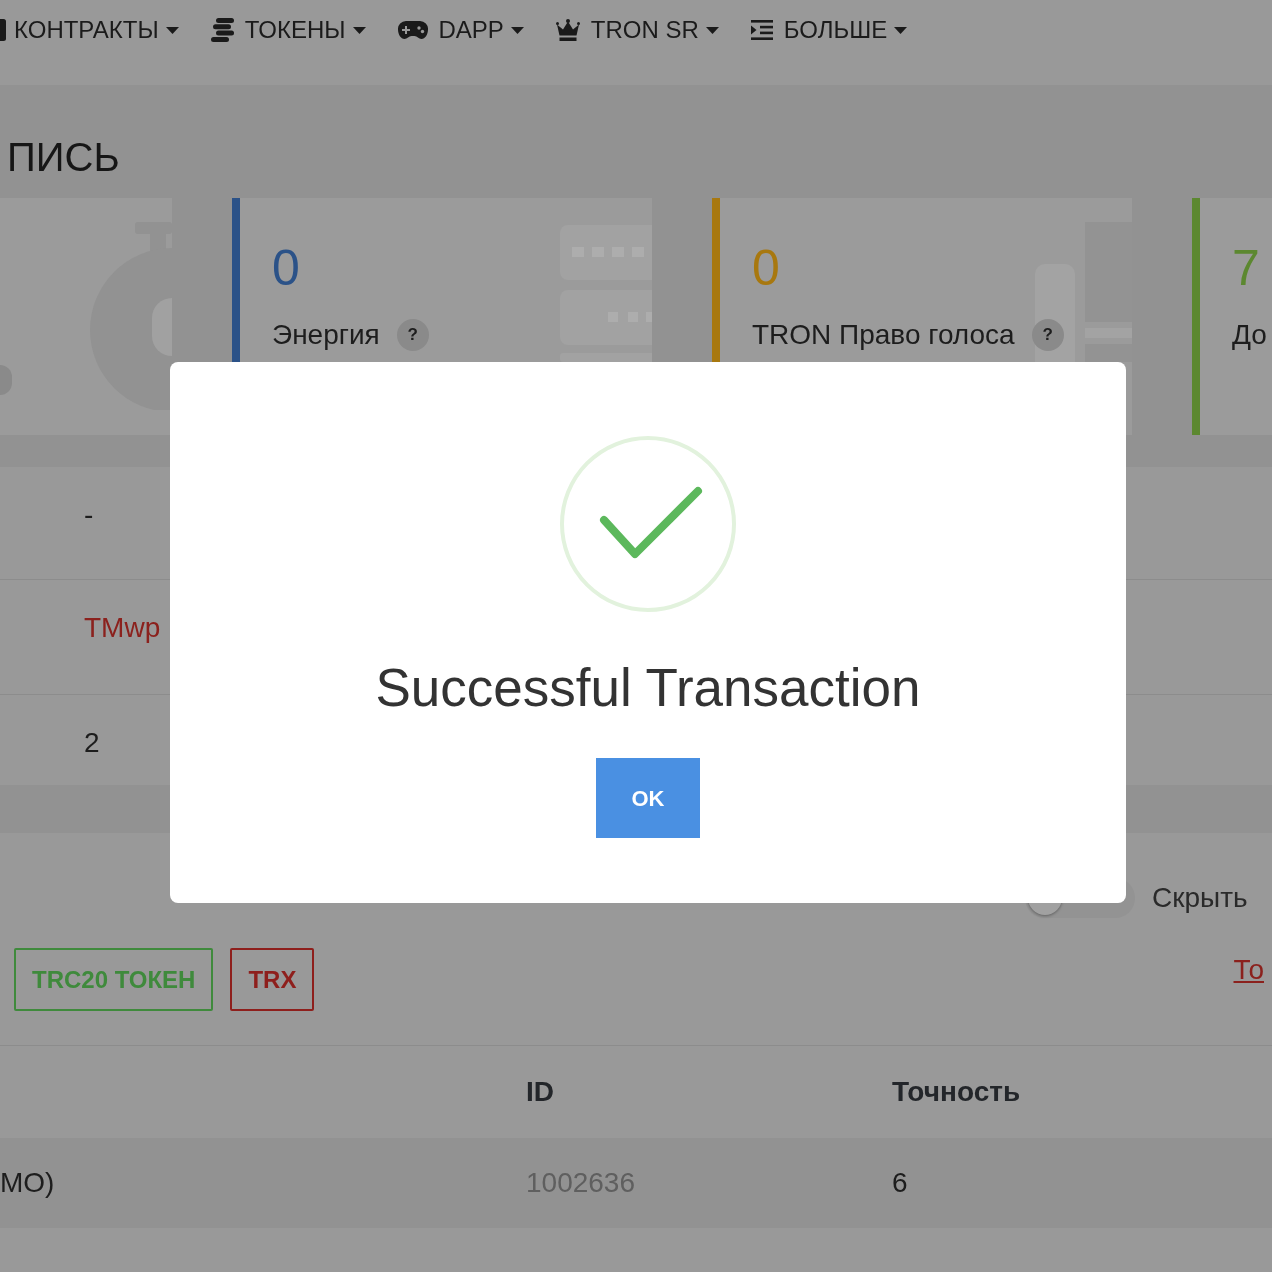  What do you see at coordinates (89, 515) in the screenshot?
I see `detail-value: -` at bounding box center [89, 515].